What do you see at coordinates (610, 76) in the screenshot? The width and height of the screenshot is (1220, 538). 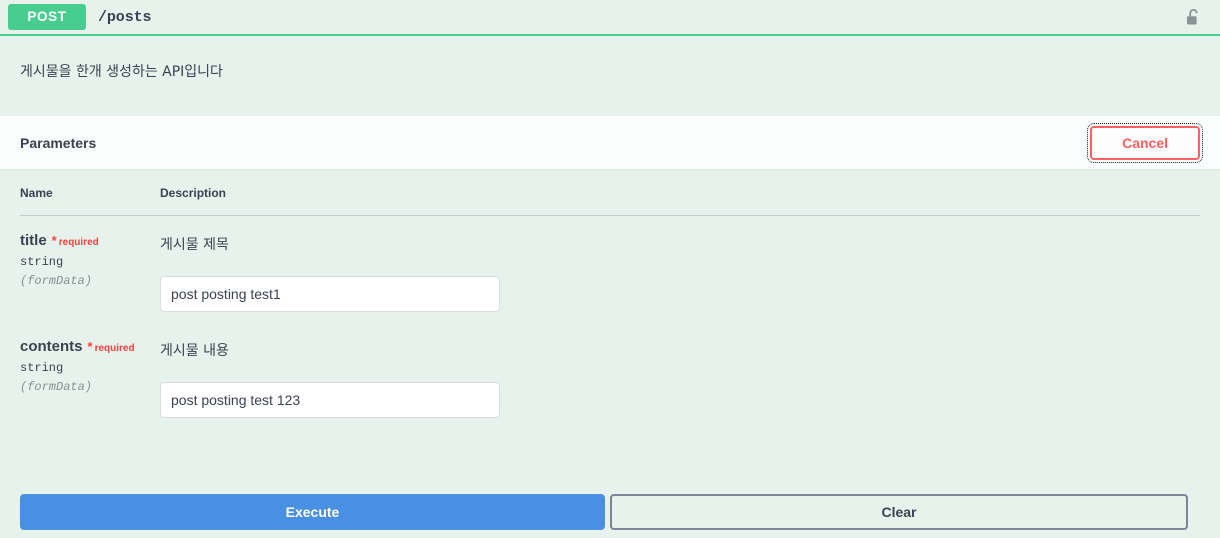 I see `operation-description-wrapper: 게시물을 한개 생성하는 API입니다` at bounding box center [610, 76].